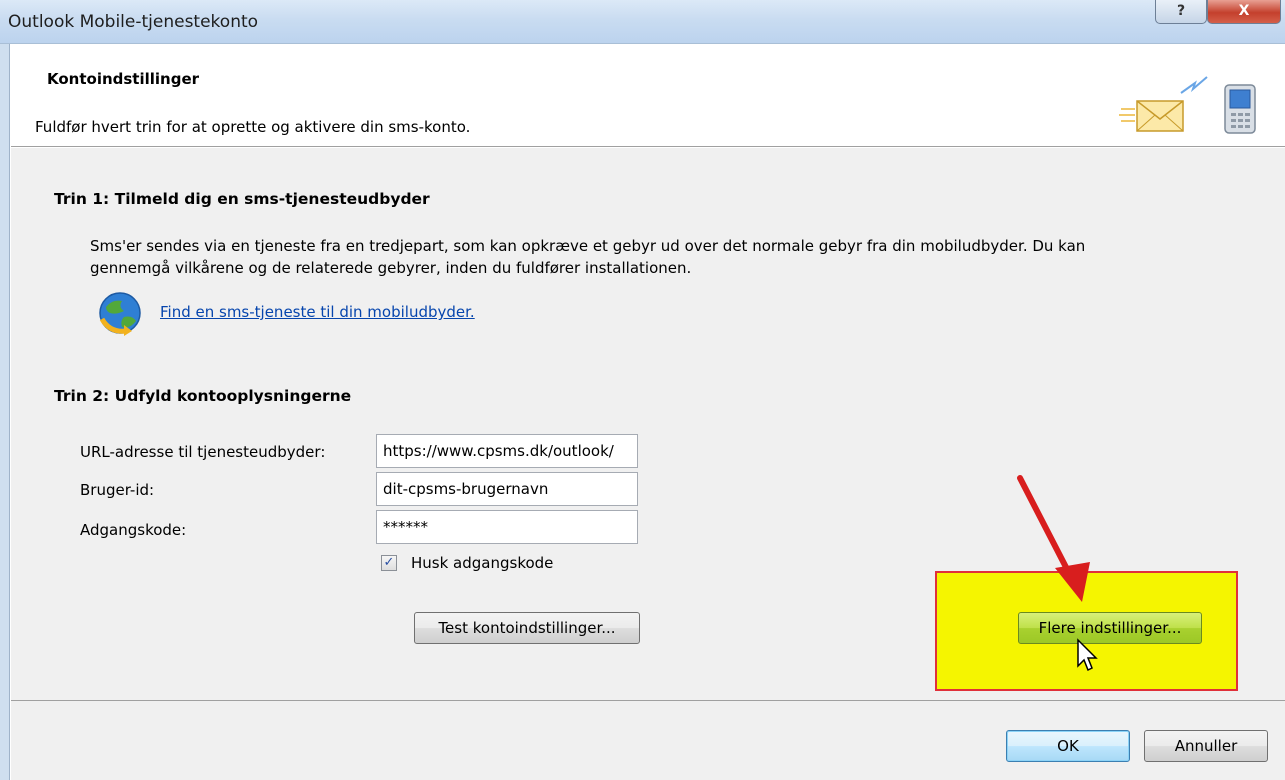 The height and width of the screenshot is (780, 1285). Describe the element at coordinates (507, 527) in the screenshot. I see `password-input: ******` at that location.